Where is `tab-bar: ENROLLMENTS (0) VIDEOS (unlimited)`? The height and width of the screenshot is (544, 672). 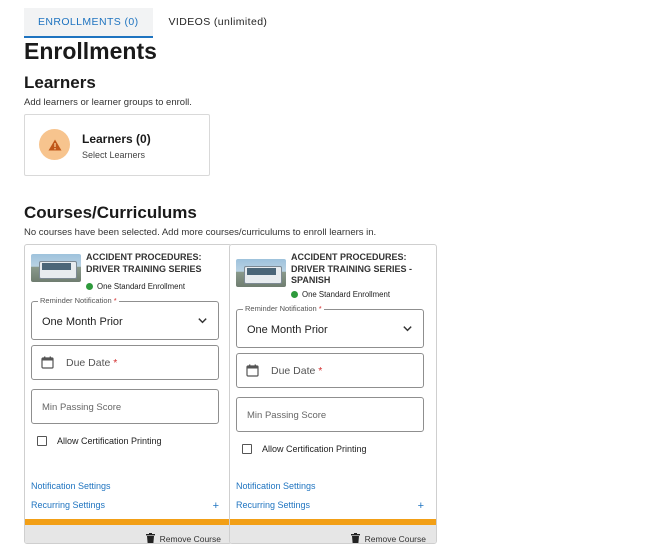
tab-bar: ENROLLMENTS (0) VIDEOS (unlimited) is located at coordinates (152, 23).